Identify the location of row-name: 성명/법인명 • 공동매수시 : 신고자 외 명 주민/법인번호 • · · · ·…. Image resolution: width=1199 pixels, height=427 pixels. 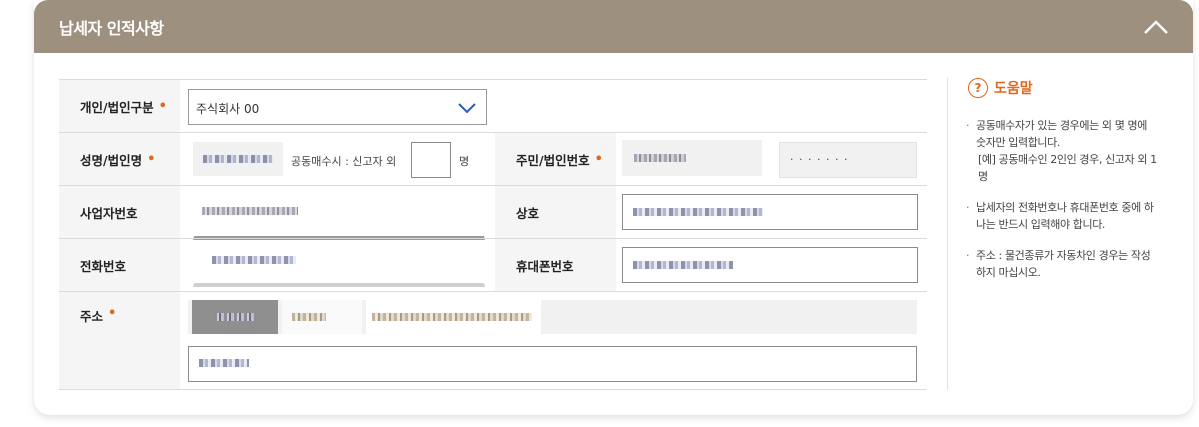
(493, 158).